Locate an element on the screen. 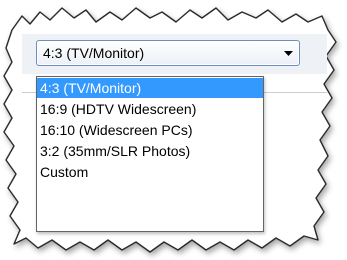  option-4-3-tv-monitor: 4:3 (TV/Monitor) is located at coordinates (150, 88).